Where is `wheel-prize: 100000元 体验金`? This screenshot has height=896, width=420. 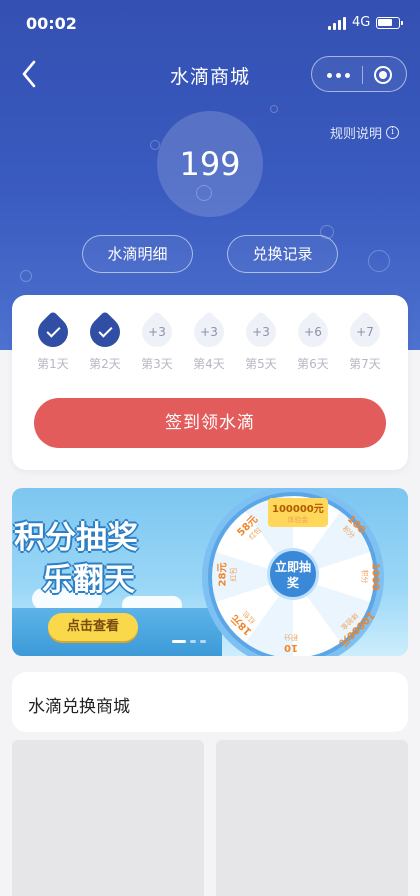 wheel-prize: 100000元 体验金 is located at coordinates (298, 512).